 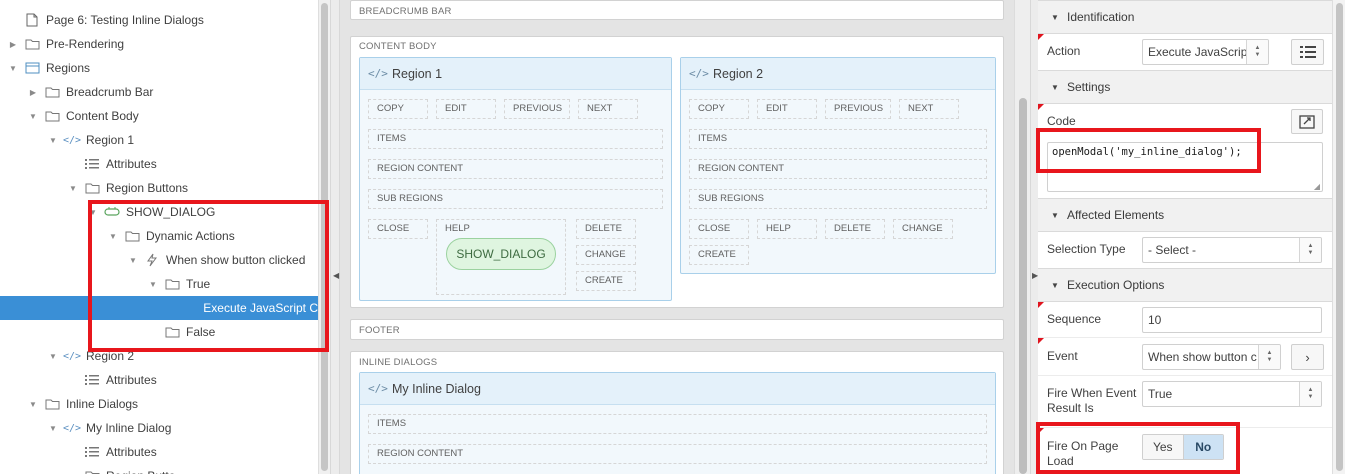 I want to click on folder-icon, so click(x=132, y=236).